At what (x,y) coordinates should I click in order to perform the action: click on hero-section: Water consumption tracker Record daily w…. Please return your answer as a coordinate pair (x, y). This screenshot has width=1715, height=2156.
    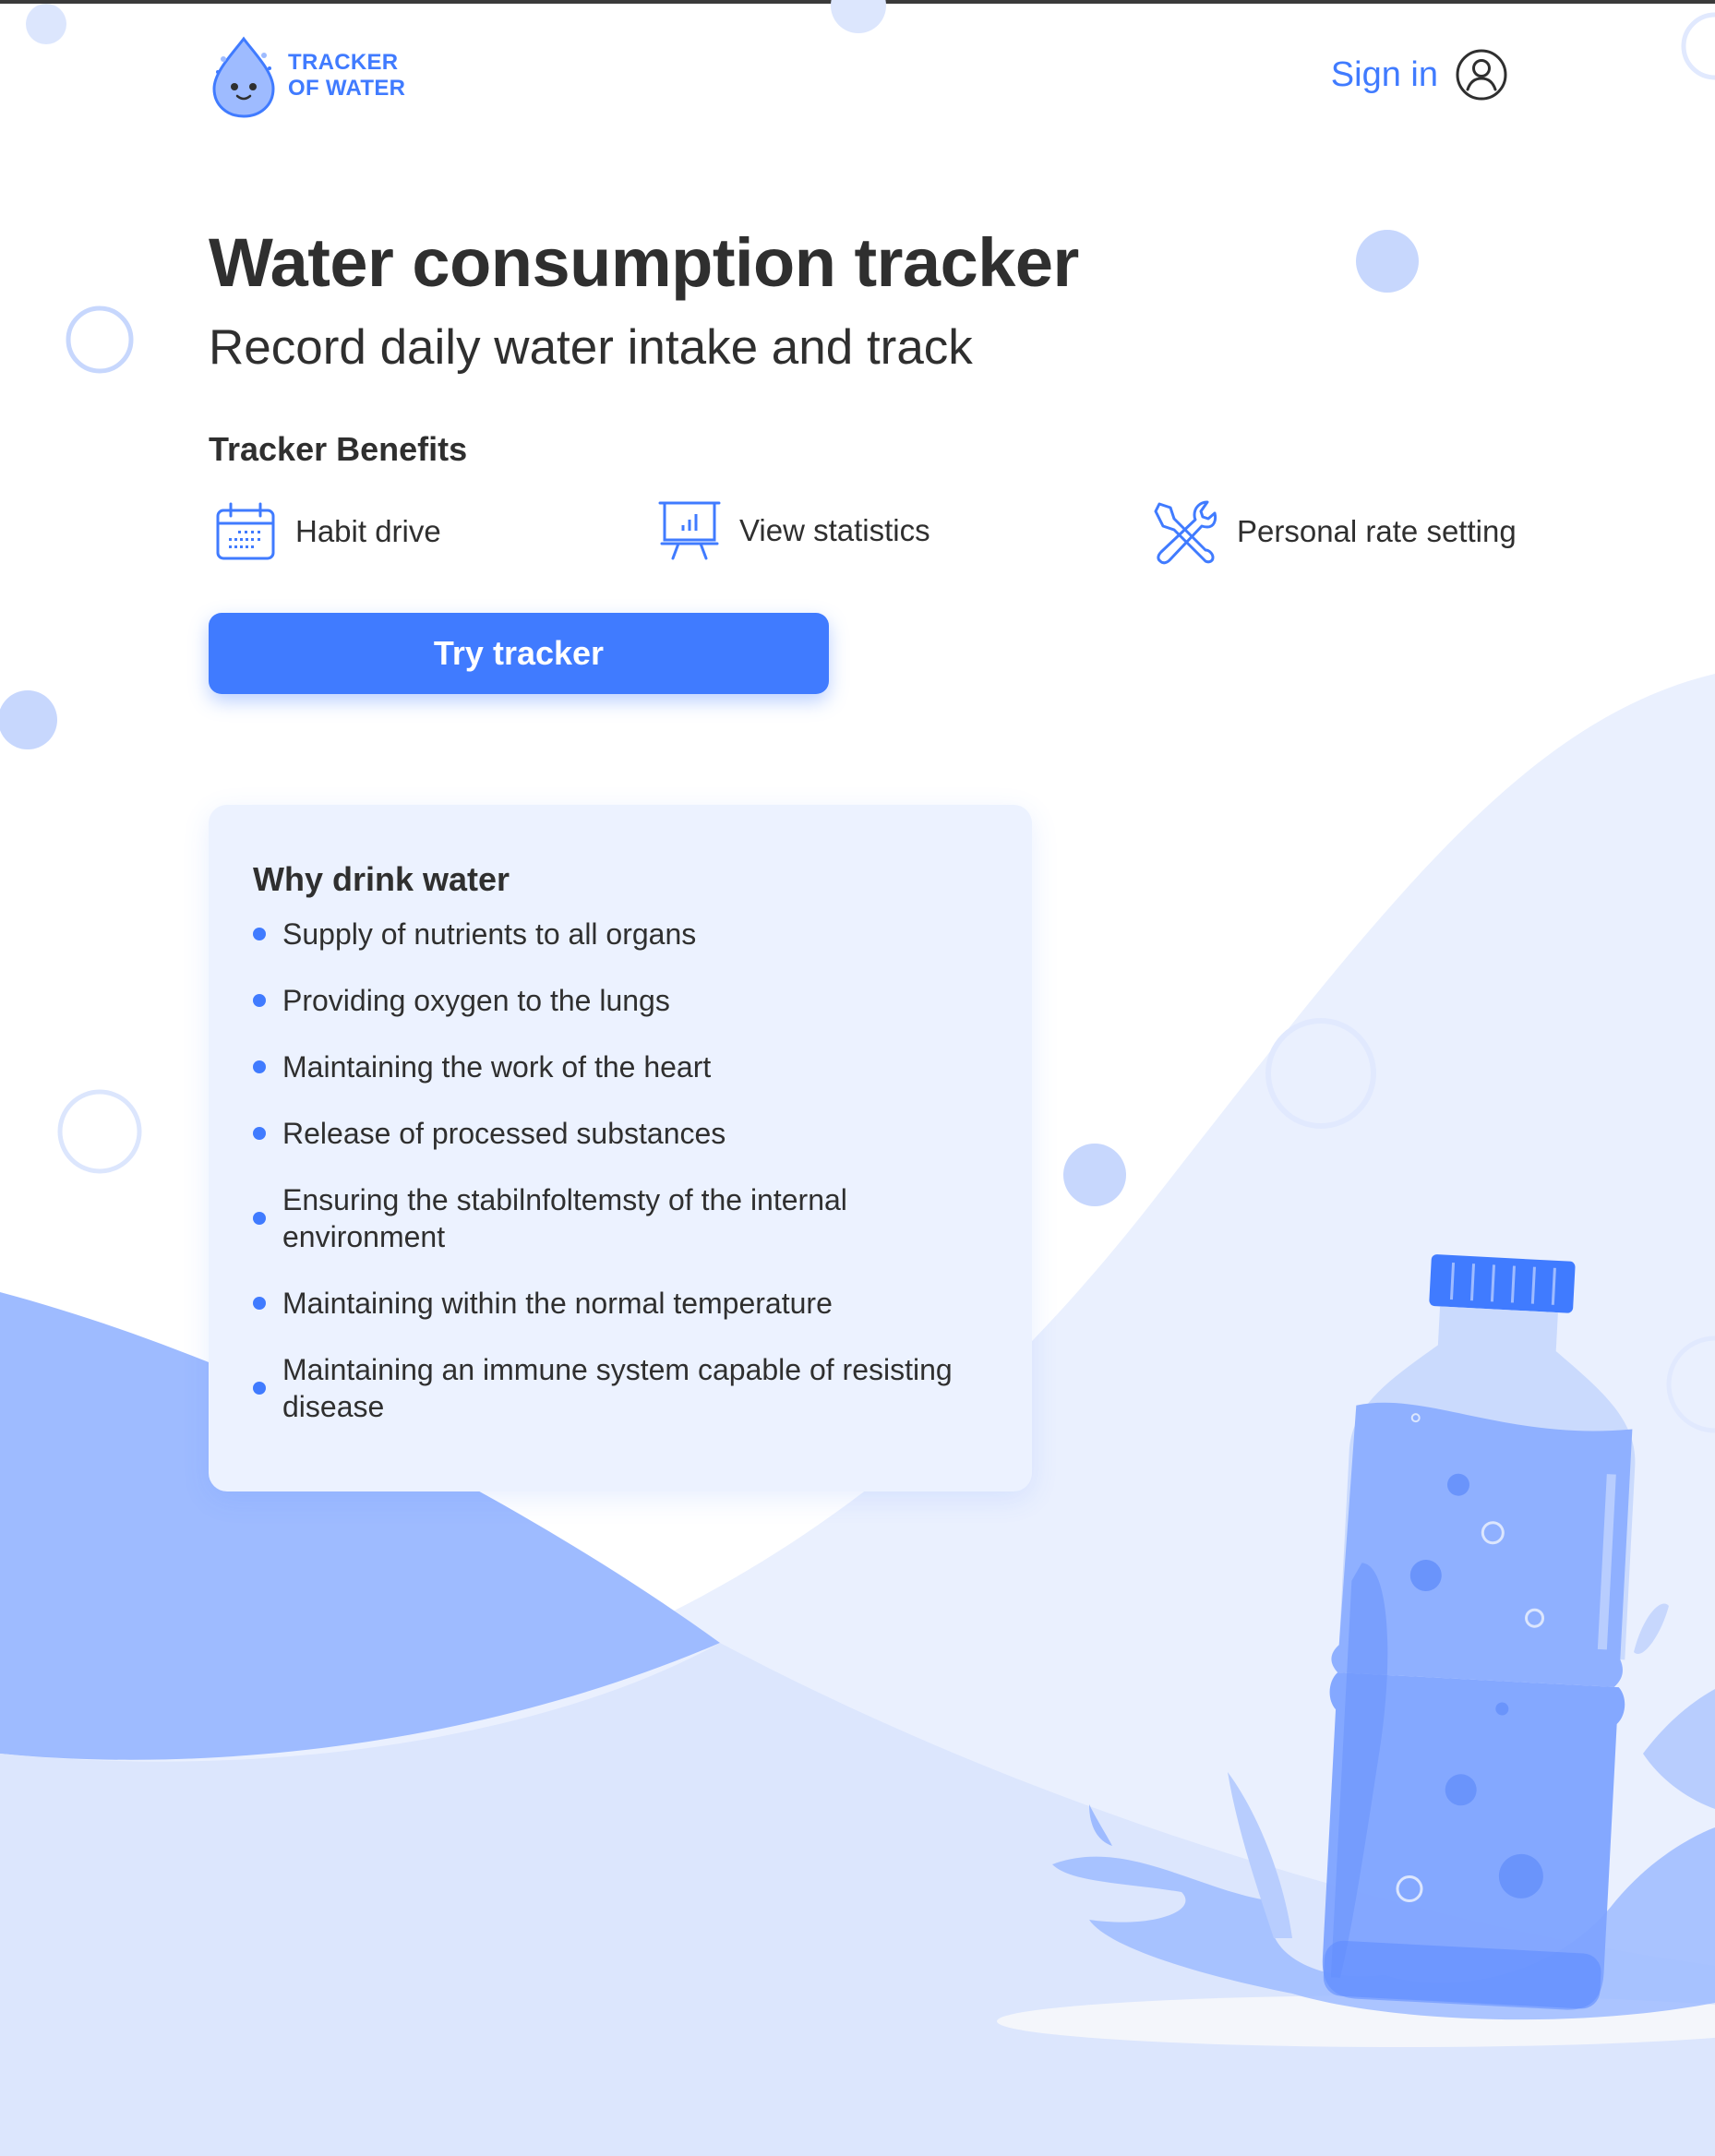
    Looking at the image, I should click on (644, 300).